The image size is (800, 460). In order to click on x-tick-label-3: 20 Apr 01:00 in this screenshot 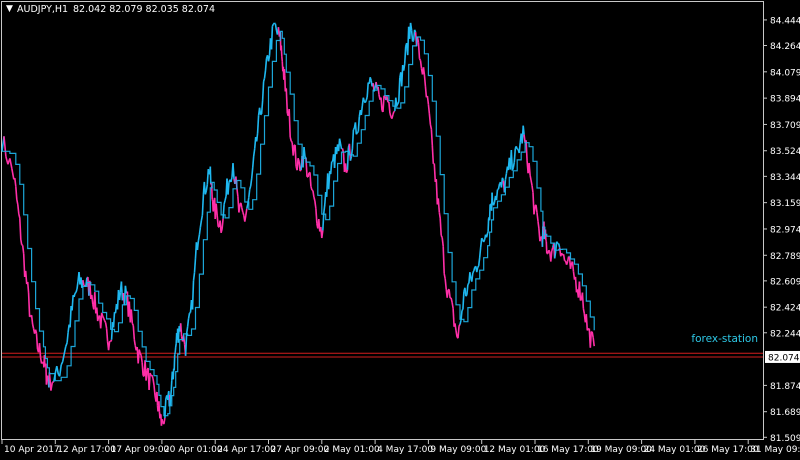, I will do `click(193, 450)`.